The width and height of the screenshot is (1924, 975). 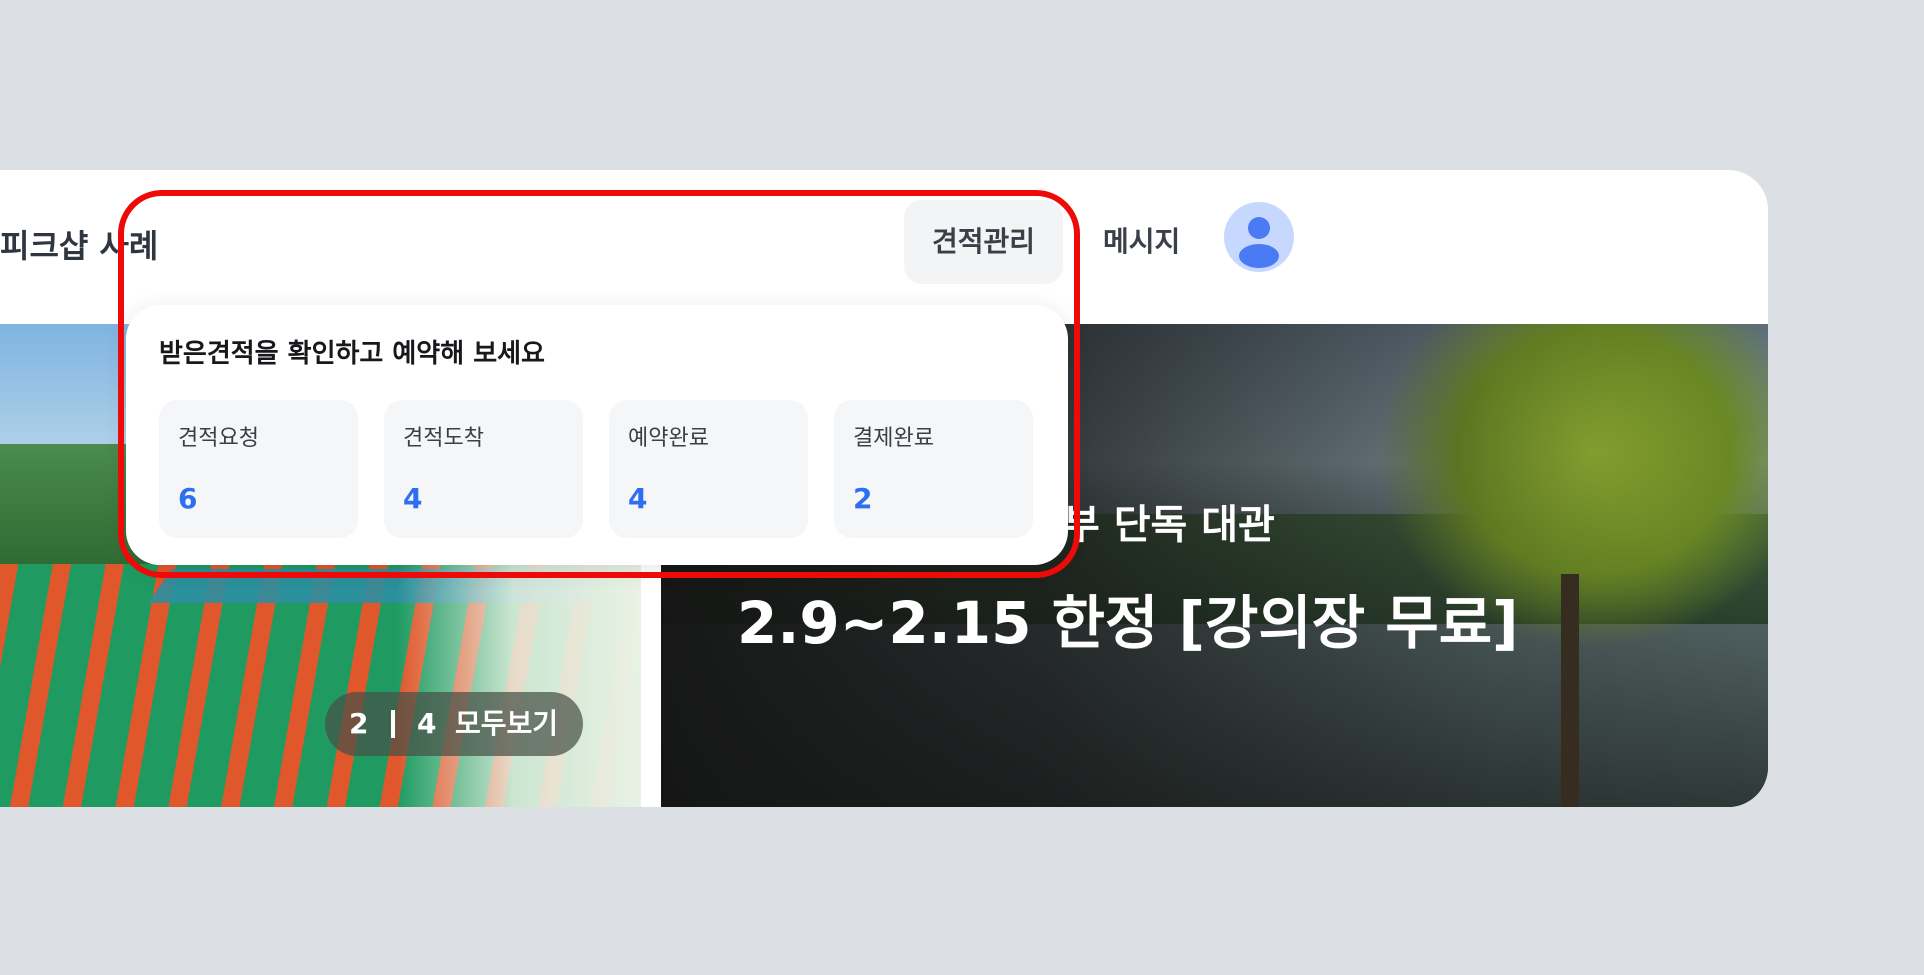 I want to click on quote-dropdown-title: 받은견적을 확인하고 예약해 보세요, so click(x=352, y=354).